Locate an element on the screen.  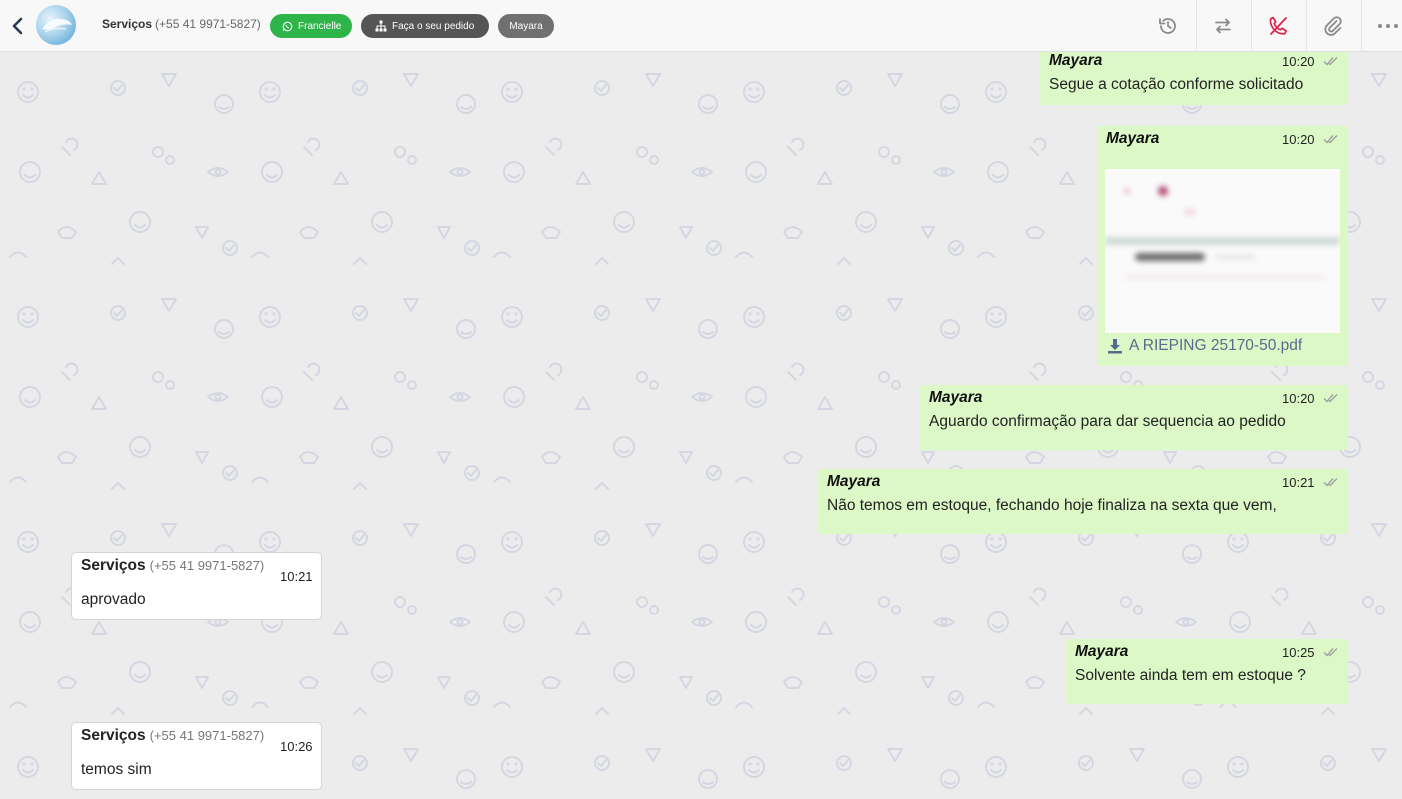
flow-chip-label: Faça o seu pedido is located at coordinates (433, 26).